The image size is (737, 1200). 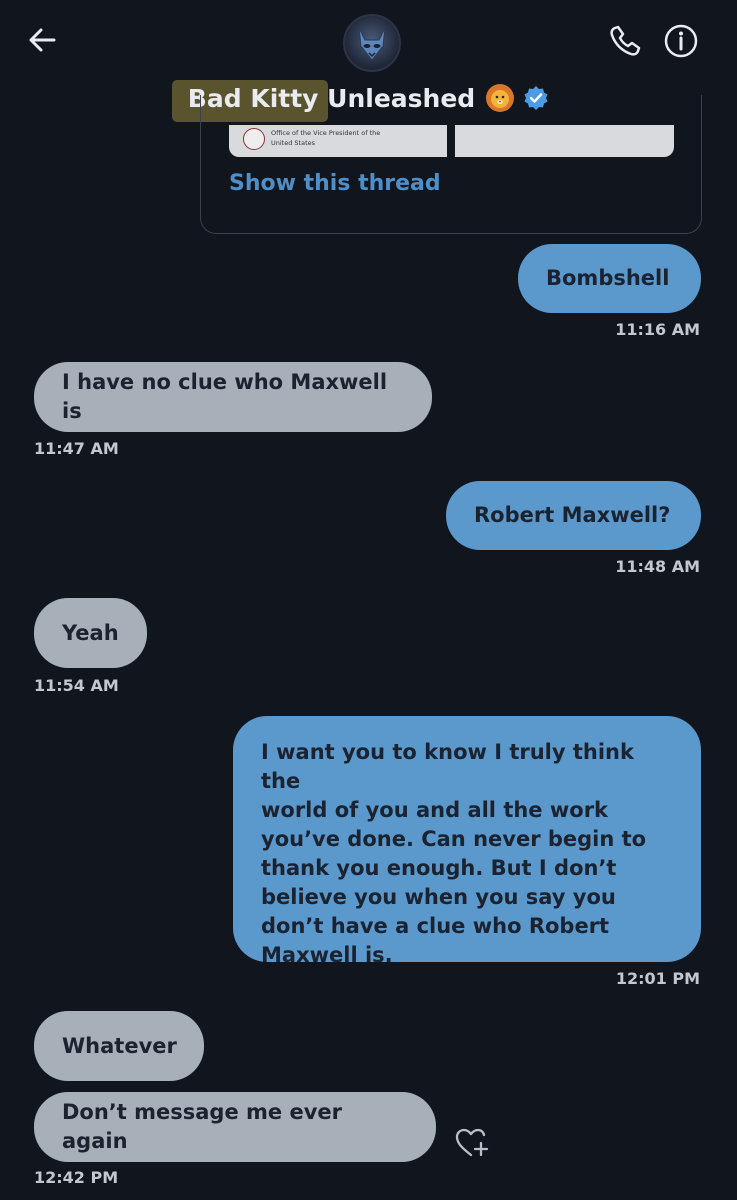 I want to click on message-line: don’t have a clue who Robert, so click(x=435, y=926).